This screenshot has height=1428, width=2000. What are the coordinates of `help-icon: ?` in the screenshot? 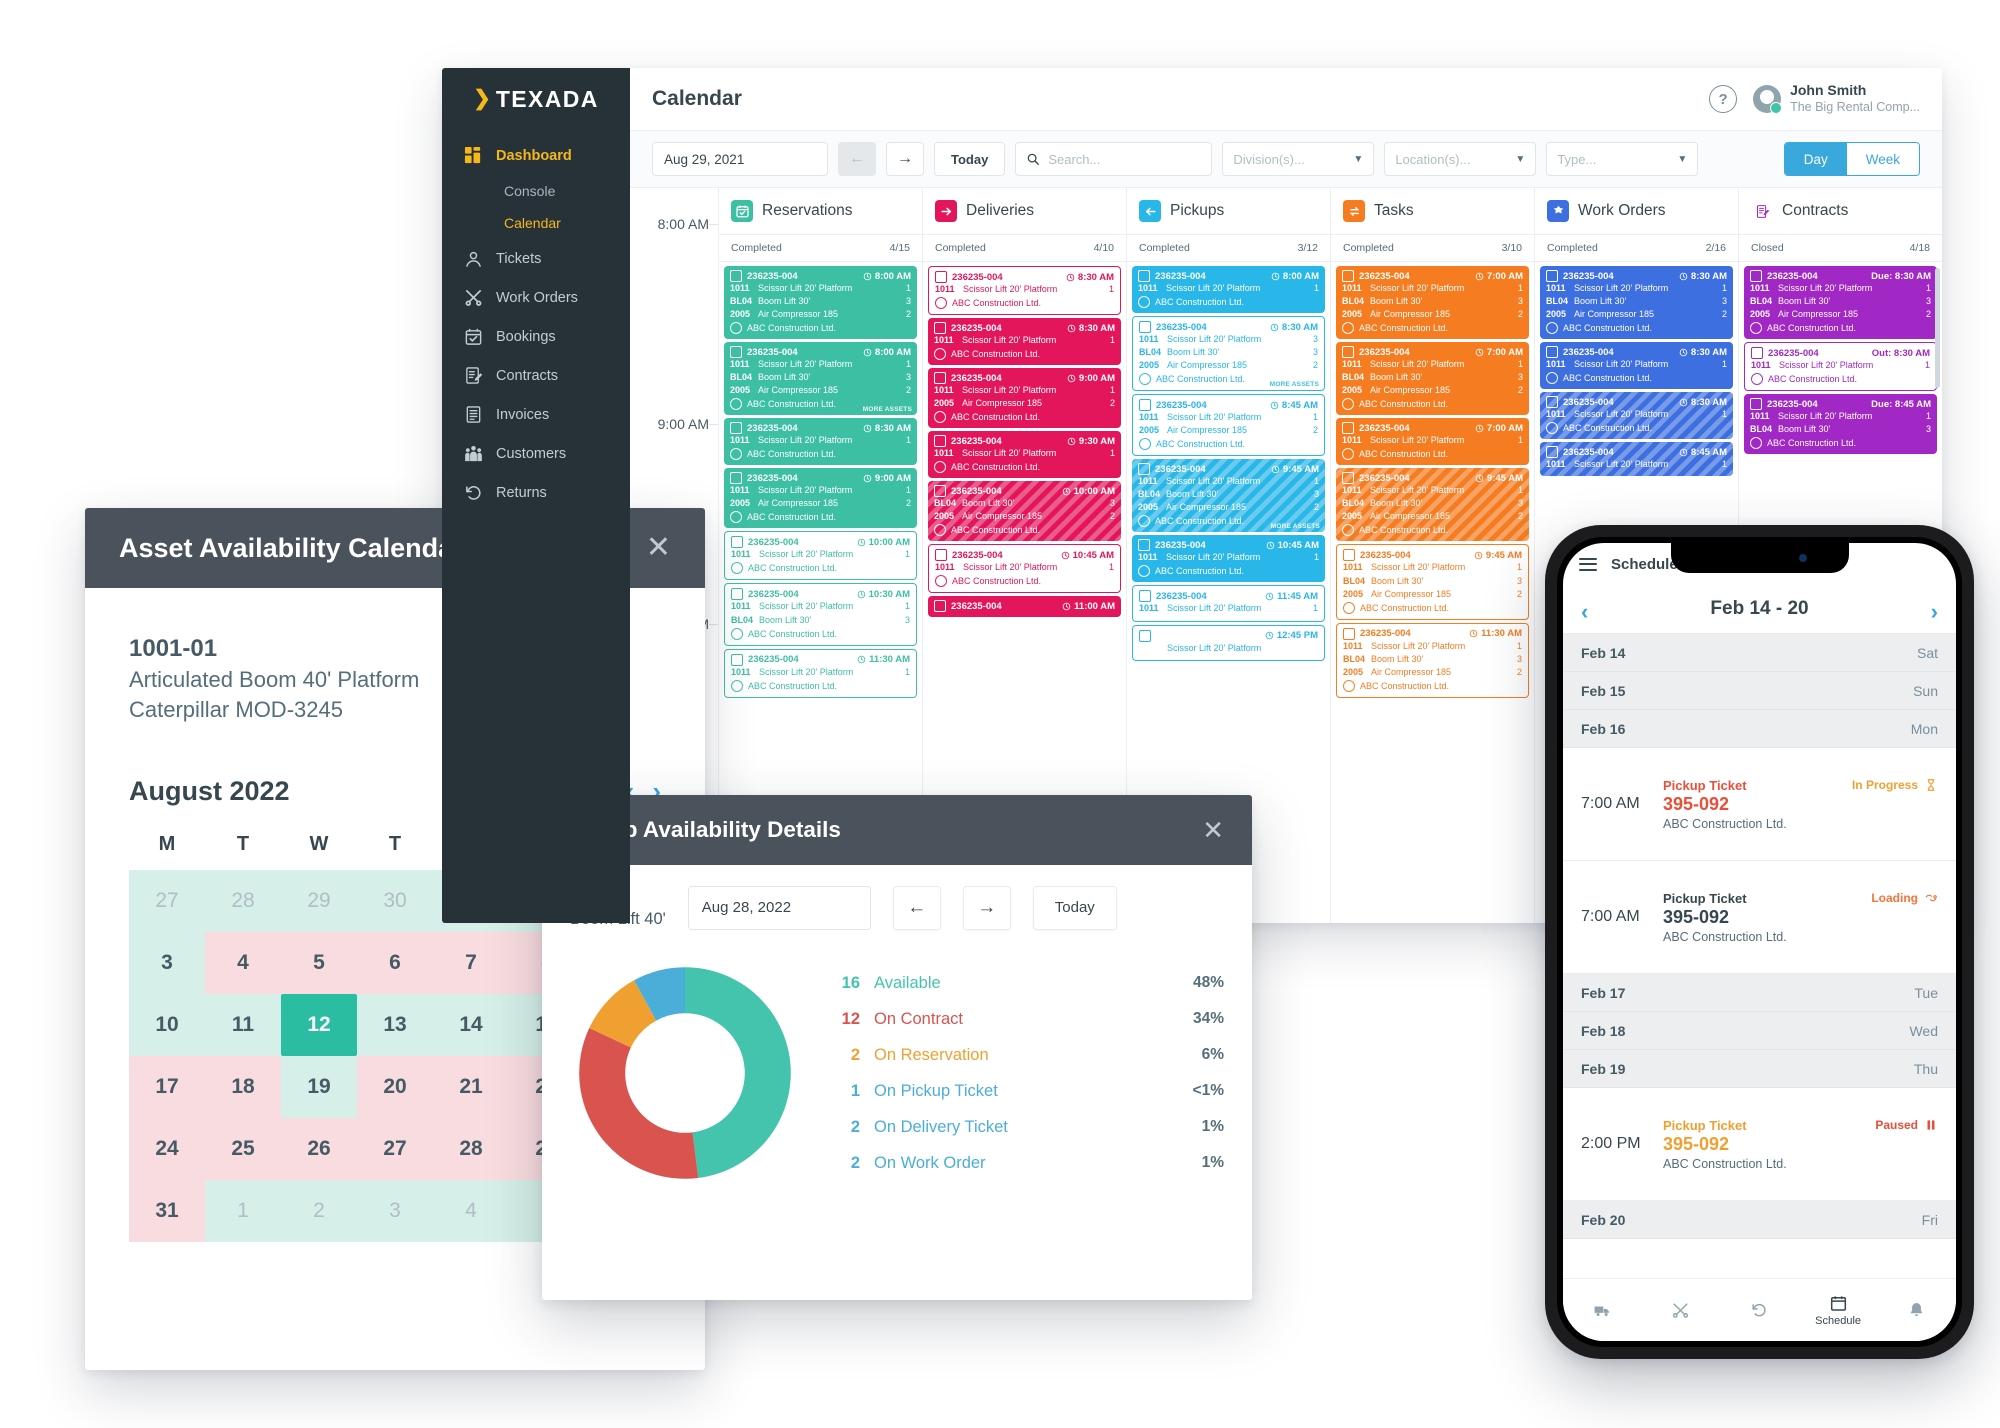 It's located at (1723, 99).